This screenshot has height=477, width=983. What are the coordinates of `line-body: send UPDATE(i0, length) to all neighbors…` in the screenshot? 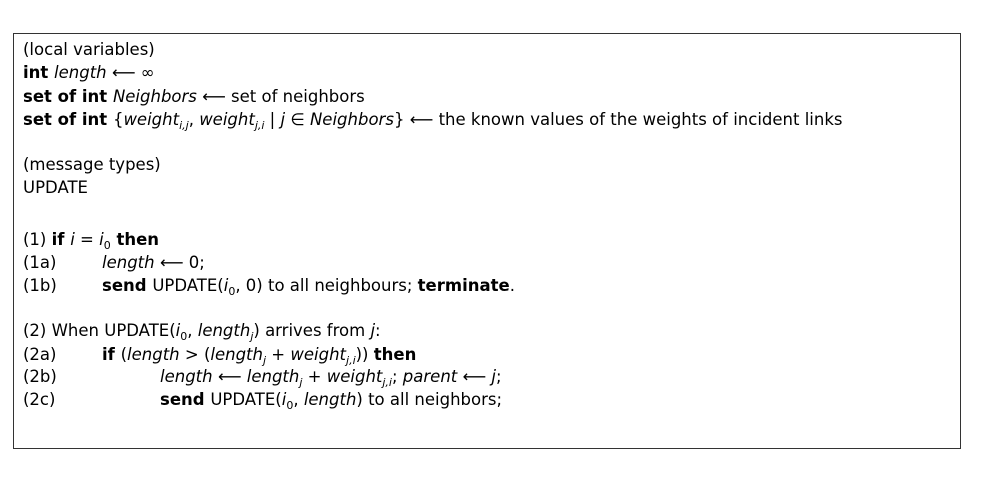 It's located at (331, 403).